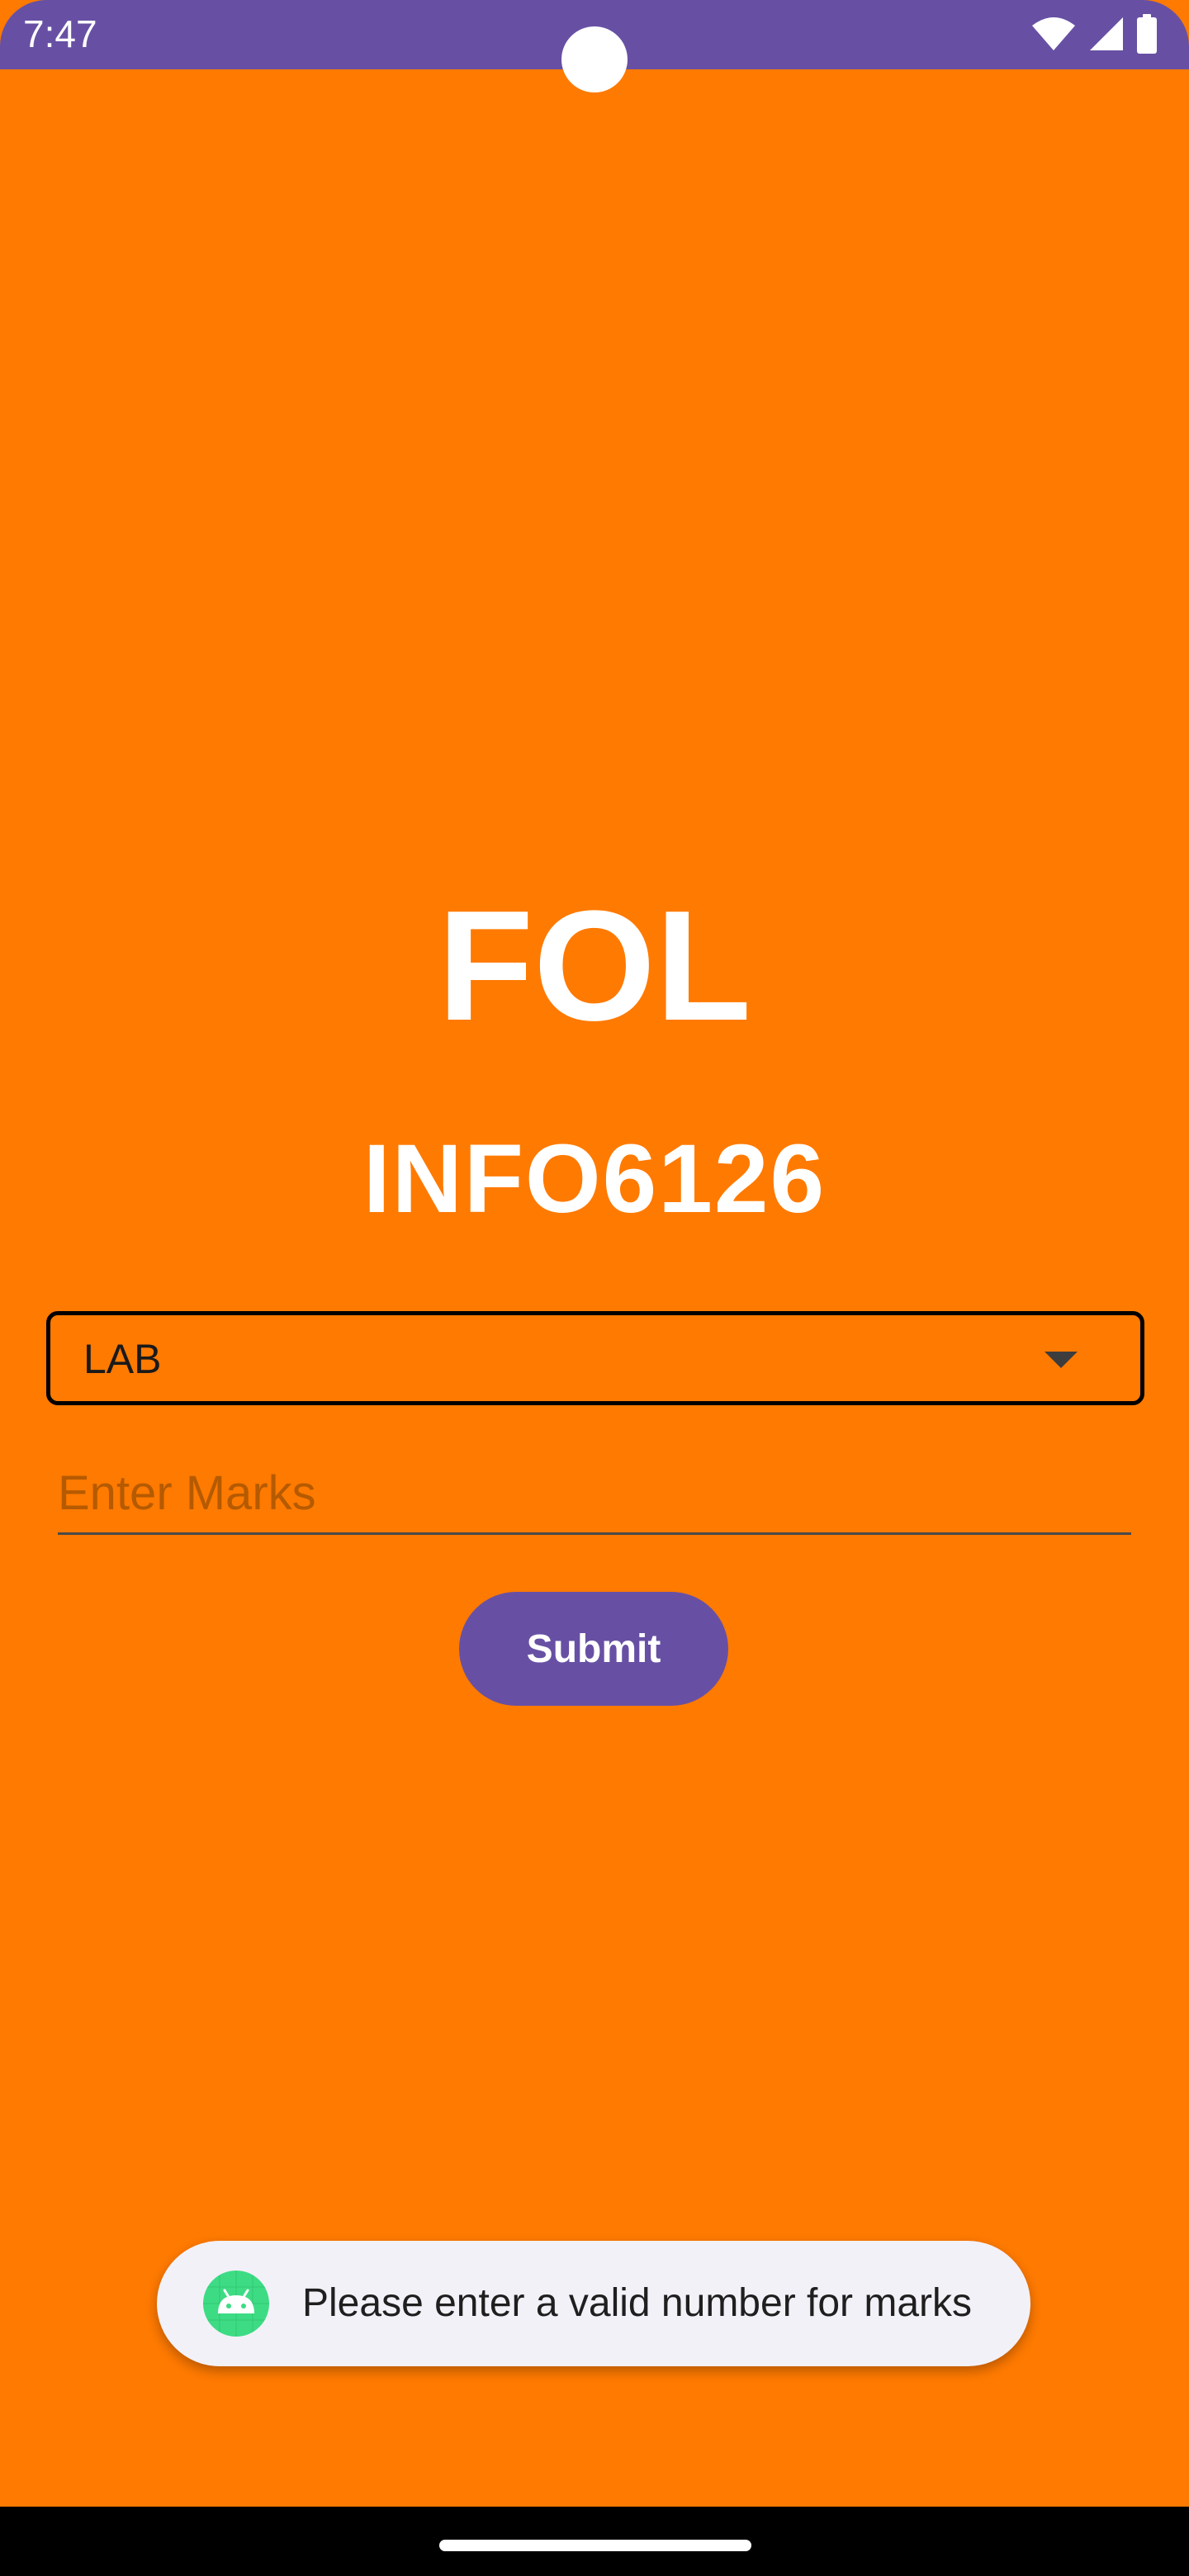  I want to click on type-dropdown: LAB, so click(595, 1358).